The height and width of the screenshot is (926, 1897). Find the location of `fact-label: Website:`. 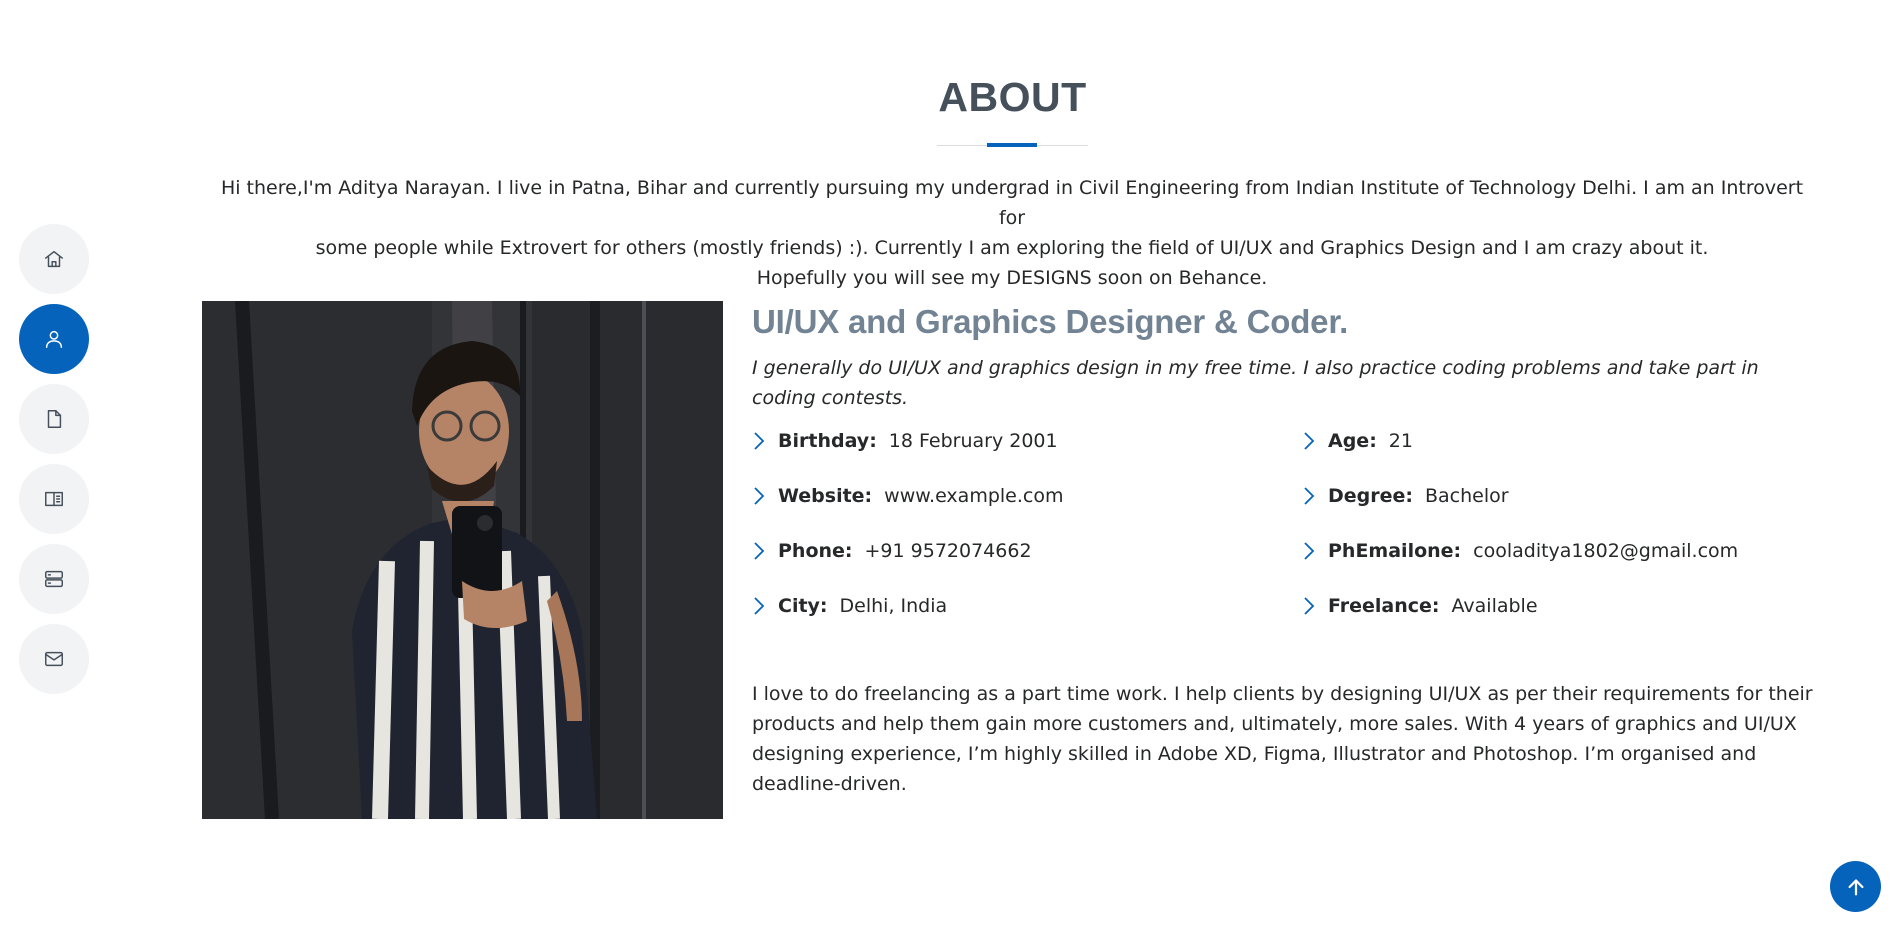

fact-label: Website: is located at coordinates (825, 496).